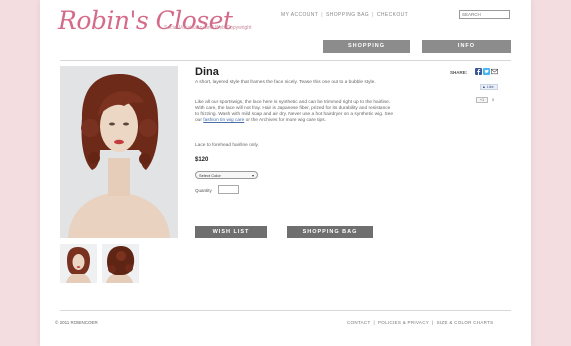 The image size is (571, 346). Describe the element at coordinates (228, 189) in the screenshot. I see `quantity-input` at that location.